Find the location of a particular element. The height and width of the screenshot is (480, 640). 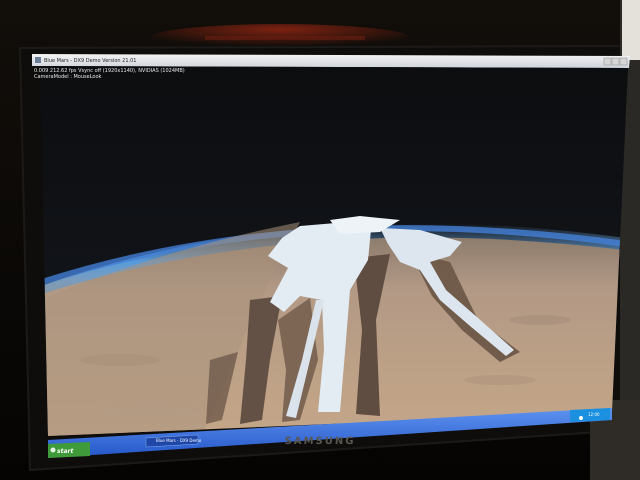

tray-icon is located at coordinates (580, 417).